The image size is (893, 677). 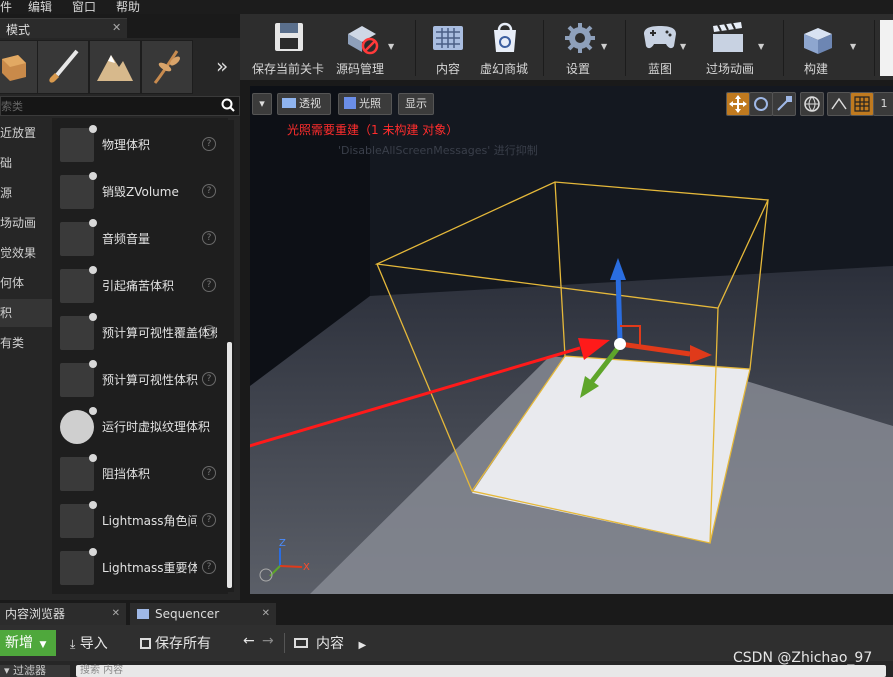 What do you see at coordinates (63, 28) in the screenshot?
I see `modes-tab: 模式 ✕` at bounding box center [63, 28].